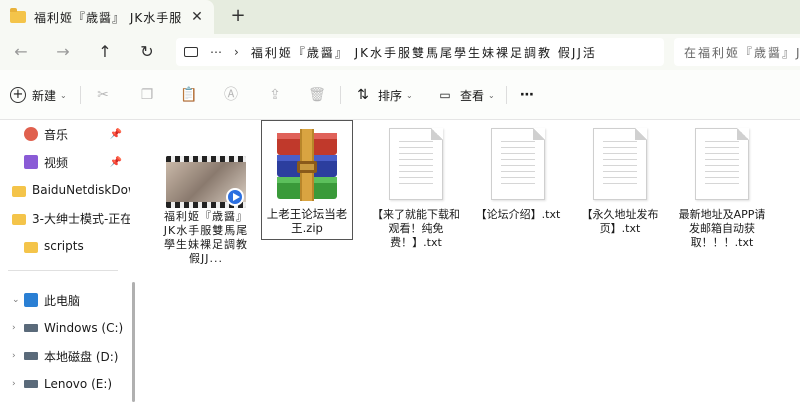 The image size is (800, 409). I want to click on sidebar-divider, so click(63, 270).